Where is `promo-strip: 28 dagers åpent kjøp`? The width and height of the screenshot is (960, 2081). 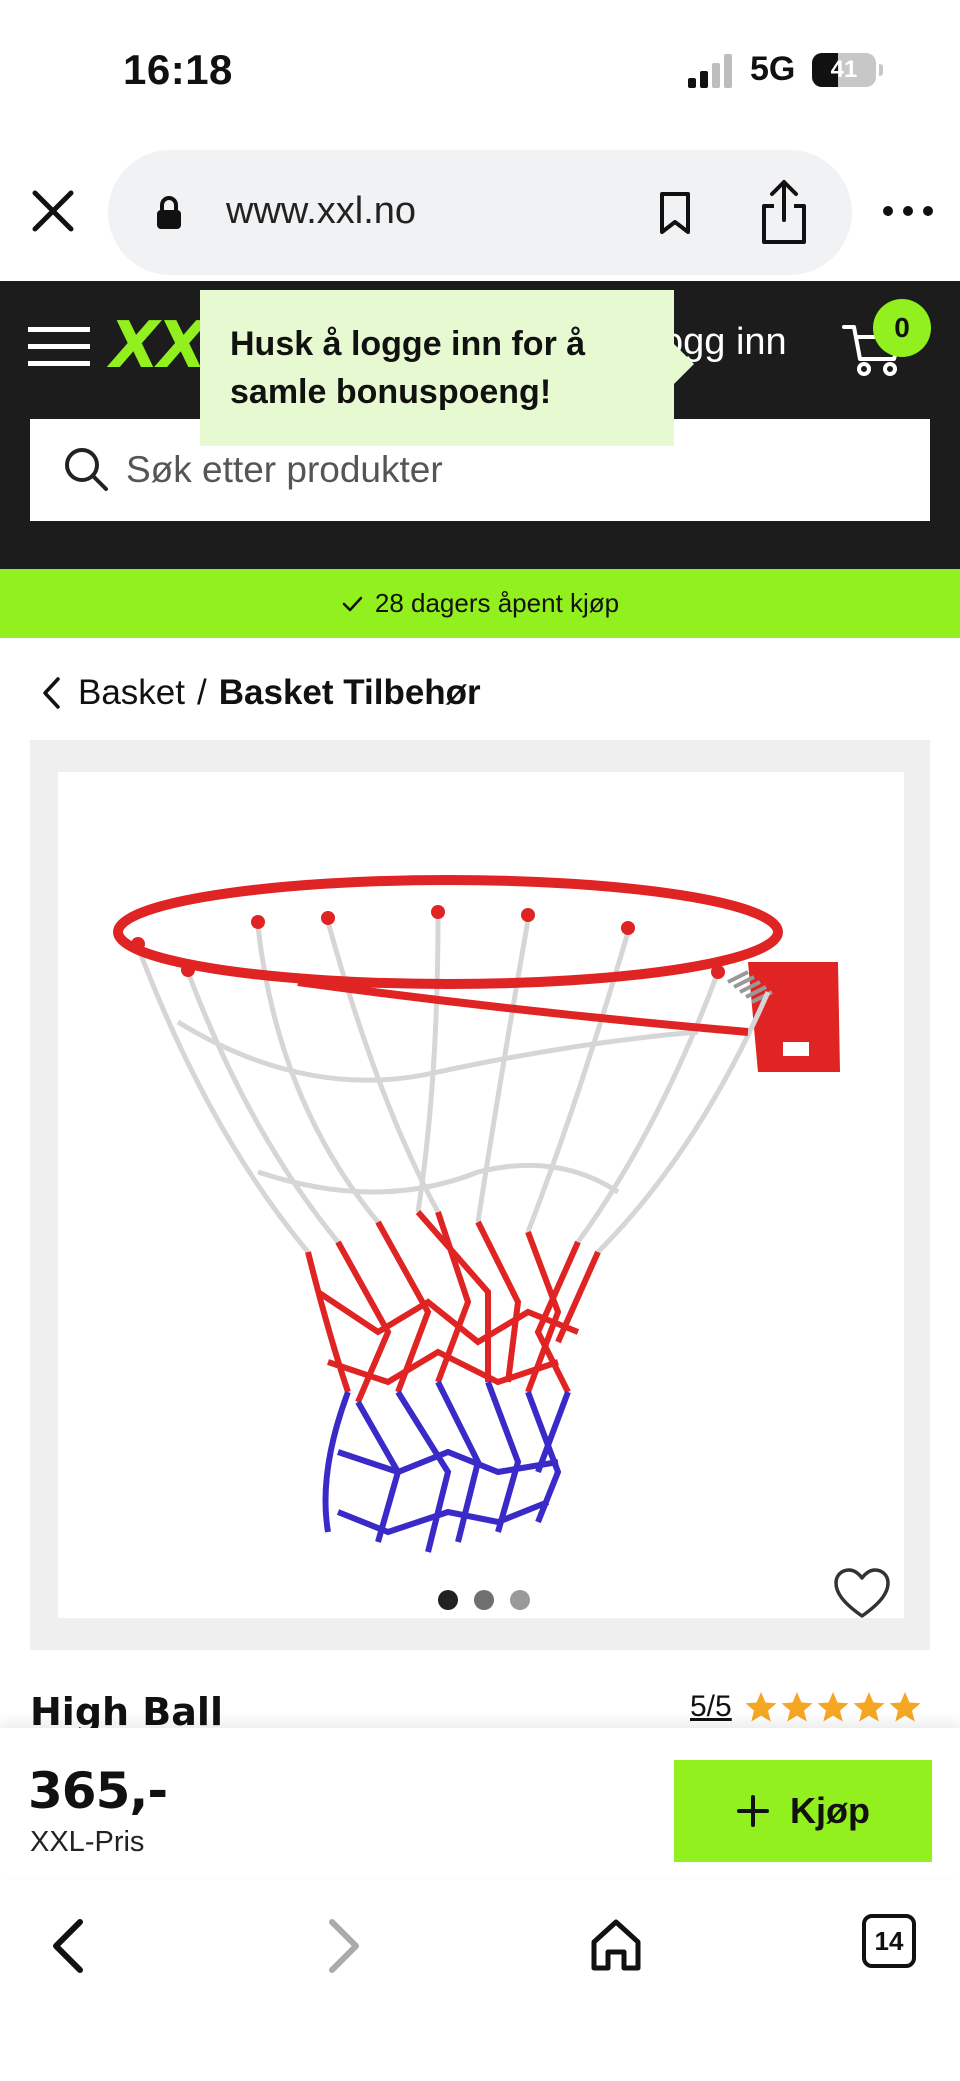 promo-strip: 28 dagers åpent kjøp is located at coordinates (480, 603).